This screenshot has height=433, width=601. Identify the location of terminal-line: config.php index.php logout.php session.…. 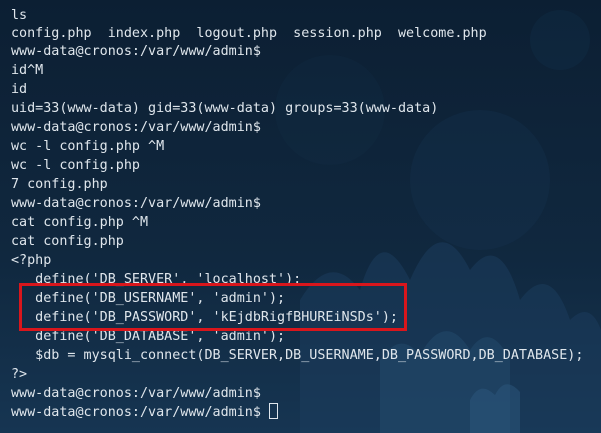
(249, 33).